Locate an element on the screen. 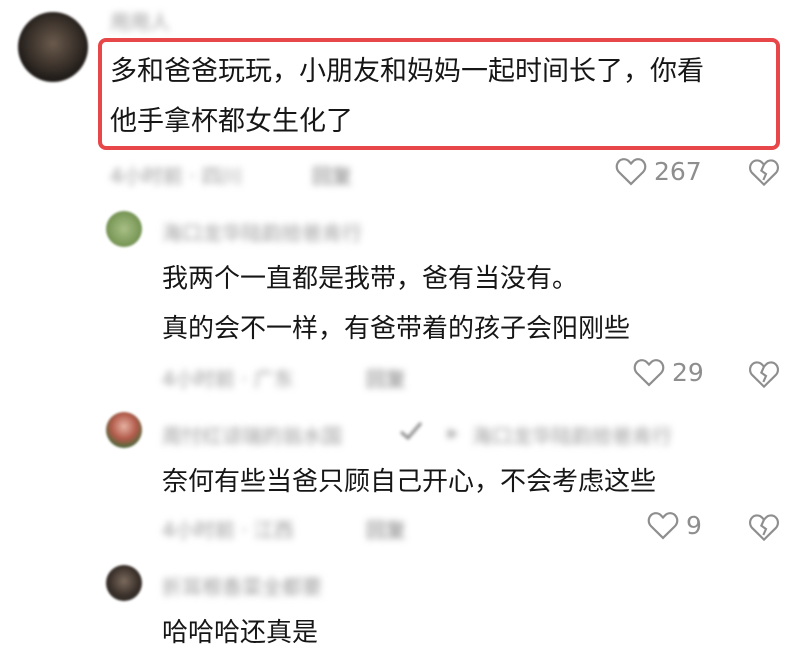 Image resolution: width=793 pixels, height=659 pixels. like-count: 267 is located at coordinates (678, 171).